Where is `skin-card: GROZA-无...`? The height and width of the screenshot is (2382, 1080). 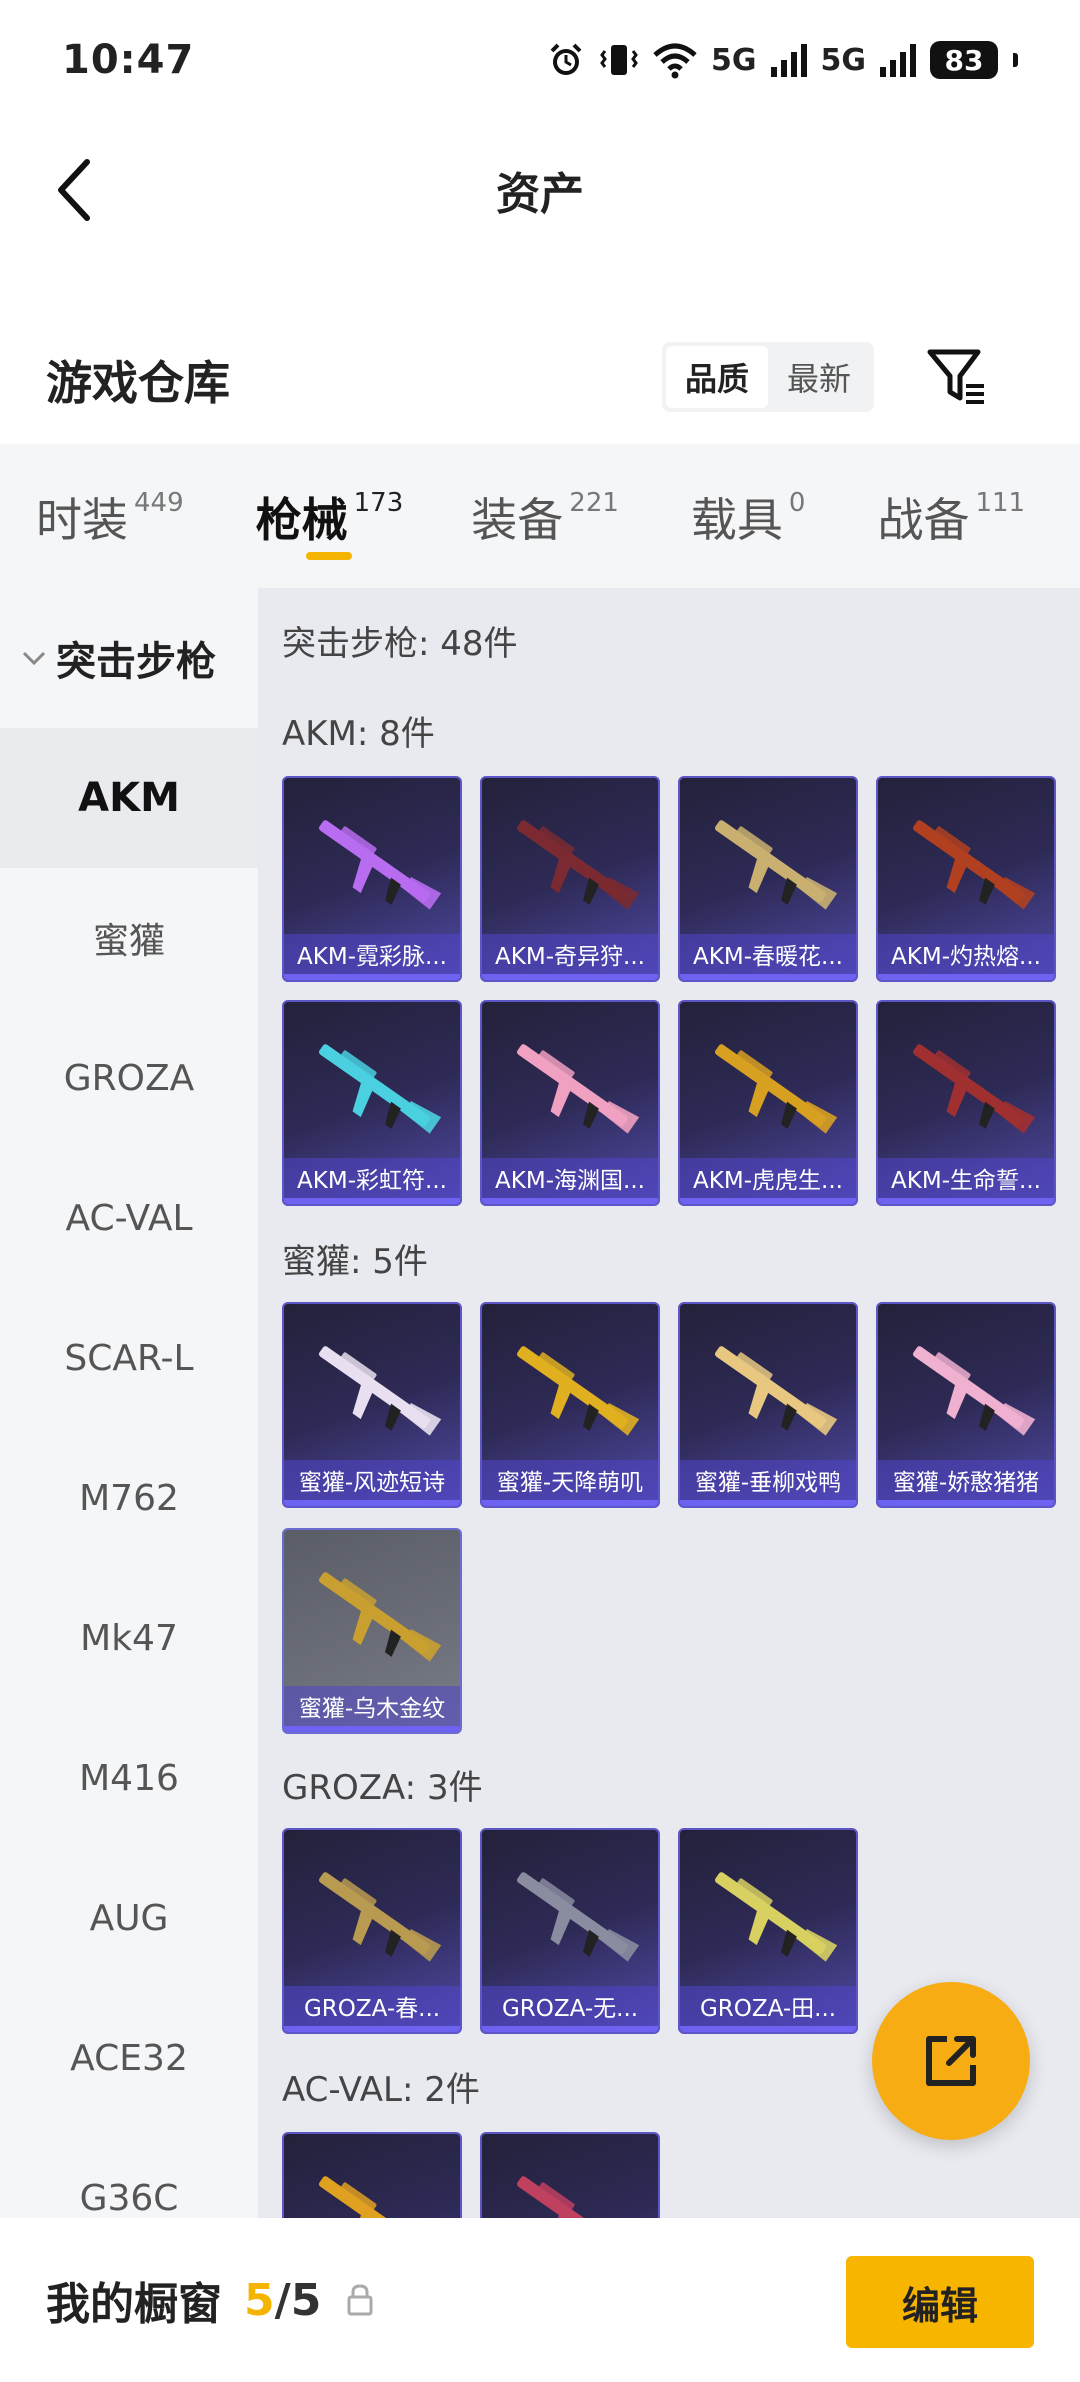
skin-card: GROZA-无... is located at coordinates (570, 1931).